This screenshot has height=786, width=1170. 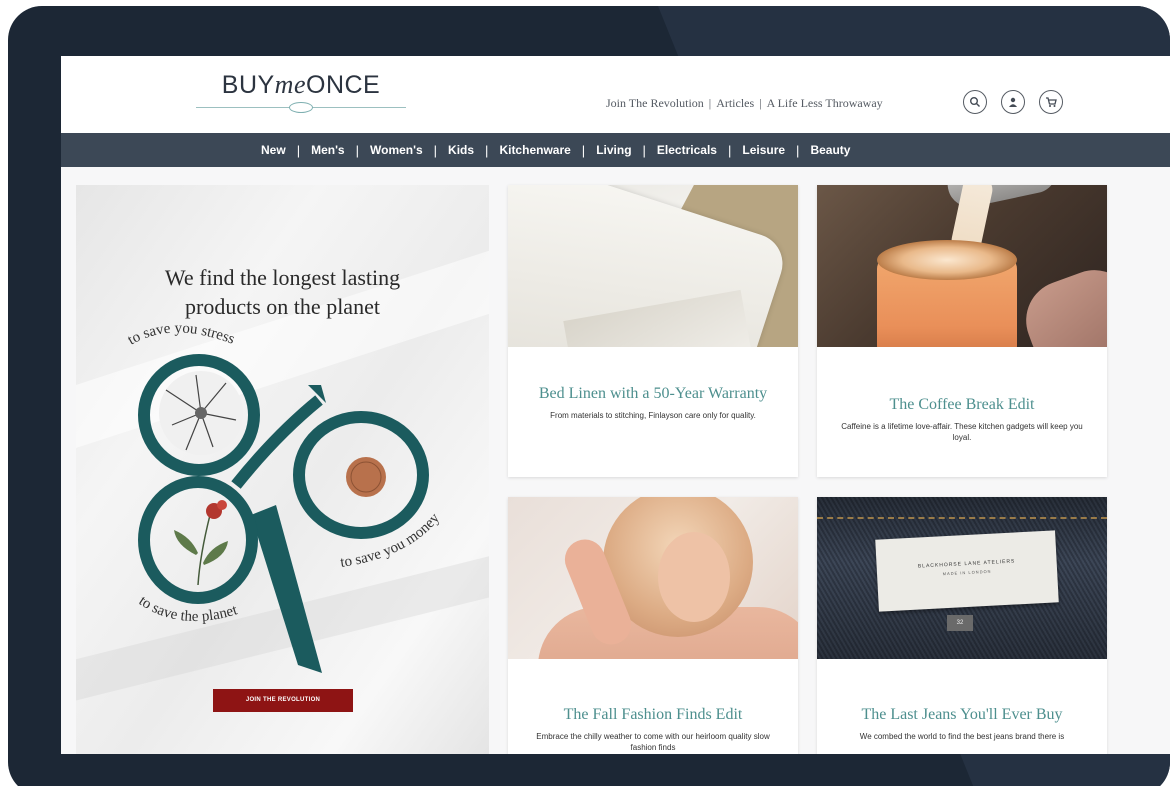 What do you see at coordinates (343, 85) in the screenshot?
I see `logo-once: ONCE` at bounding box center [343, 85].